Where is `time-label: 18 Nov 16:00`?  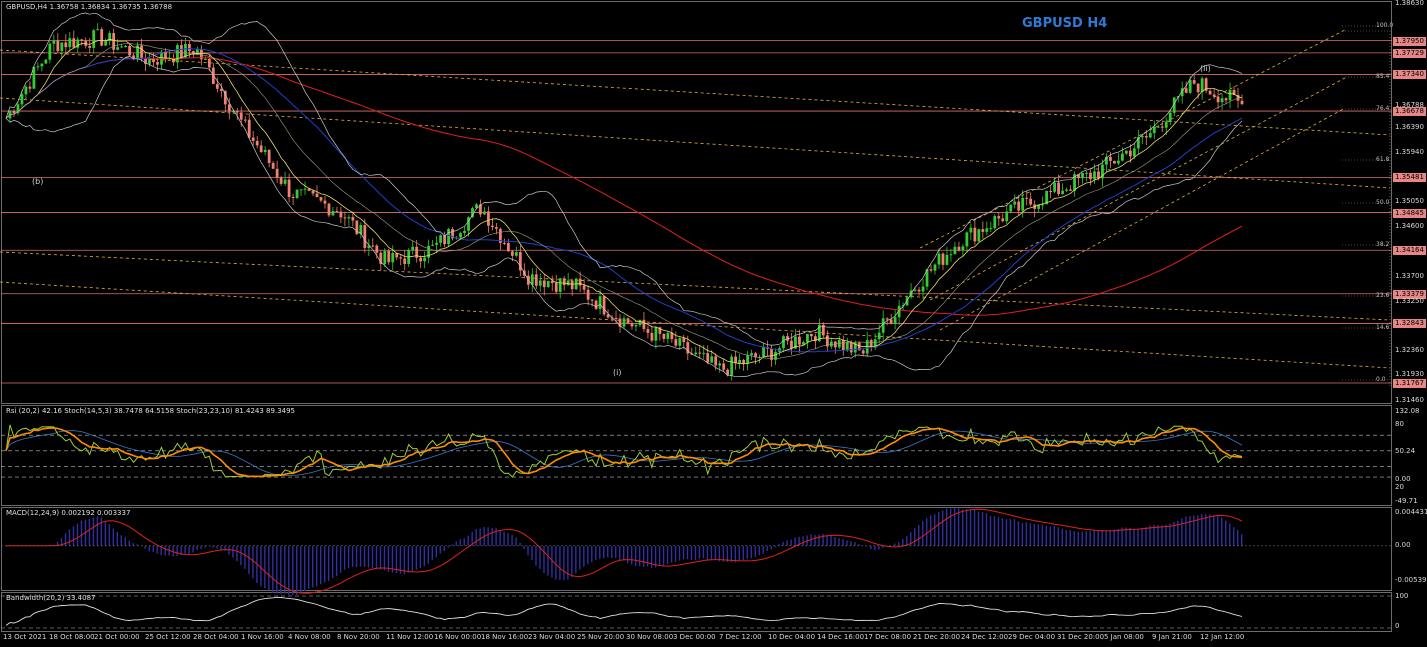 time-label: 18 Nov 16:00 is located at coordinates (505, 637).